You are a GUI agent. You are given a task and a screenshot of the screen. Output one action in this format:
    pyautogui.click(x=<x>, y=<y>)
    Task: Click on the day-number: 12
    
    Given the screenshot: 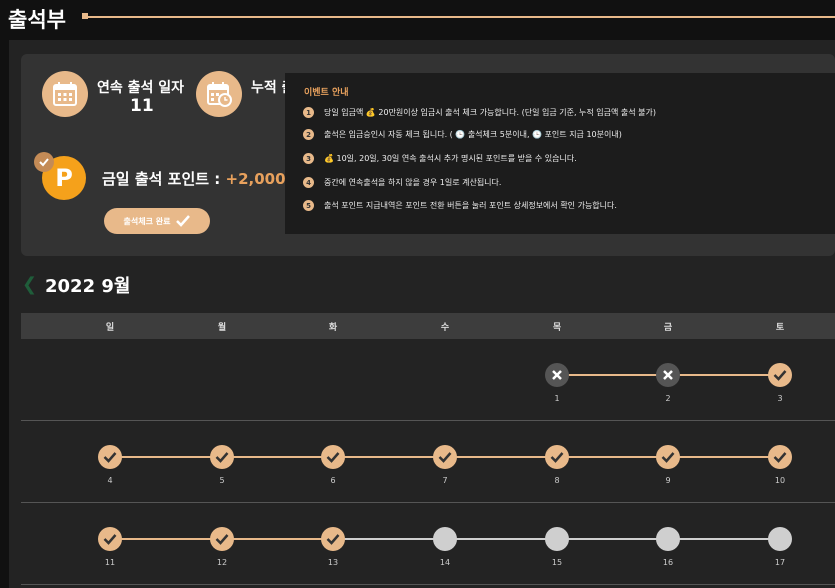 What is the action you would take?
    pyautogui.click(x=222, y=562)
    